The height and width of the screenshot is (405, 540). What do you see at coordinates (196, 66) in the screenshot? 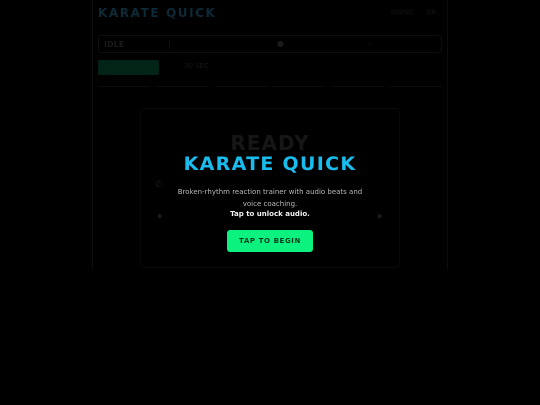
I see `session-length: 30 SEC` at bounding box center [196, 66].